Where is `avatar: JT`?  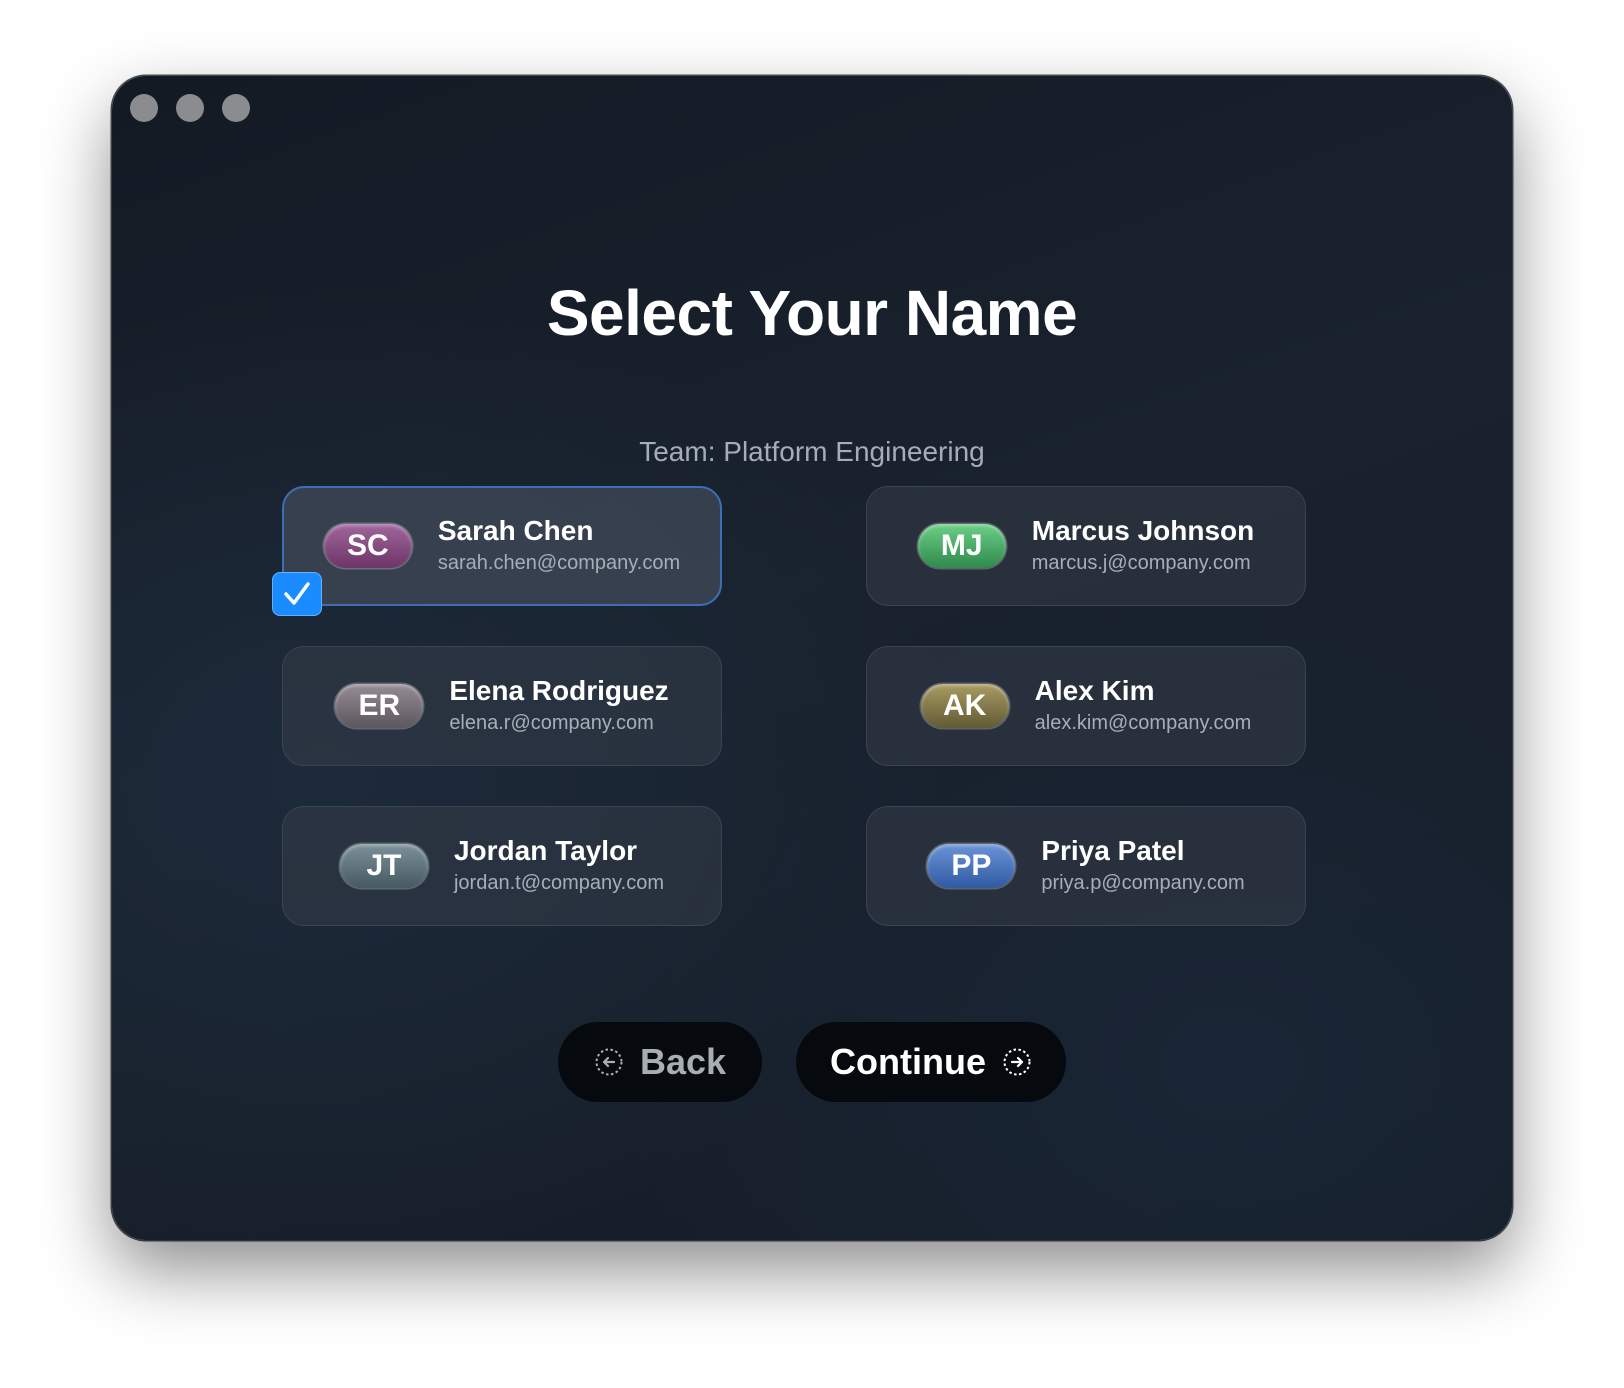
avatar: JT is located at coordinates (383, 866).